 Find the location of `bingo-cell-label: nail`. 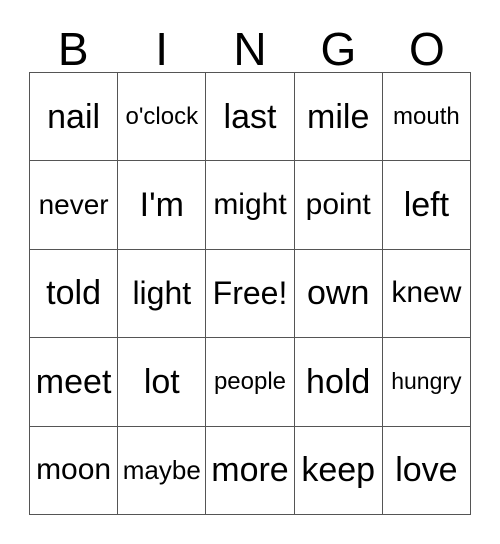

bingo-cell-label: nail is located at coordinates (74, 116).